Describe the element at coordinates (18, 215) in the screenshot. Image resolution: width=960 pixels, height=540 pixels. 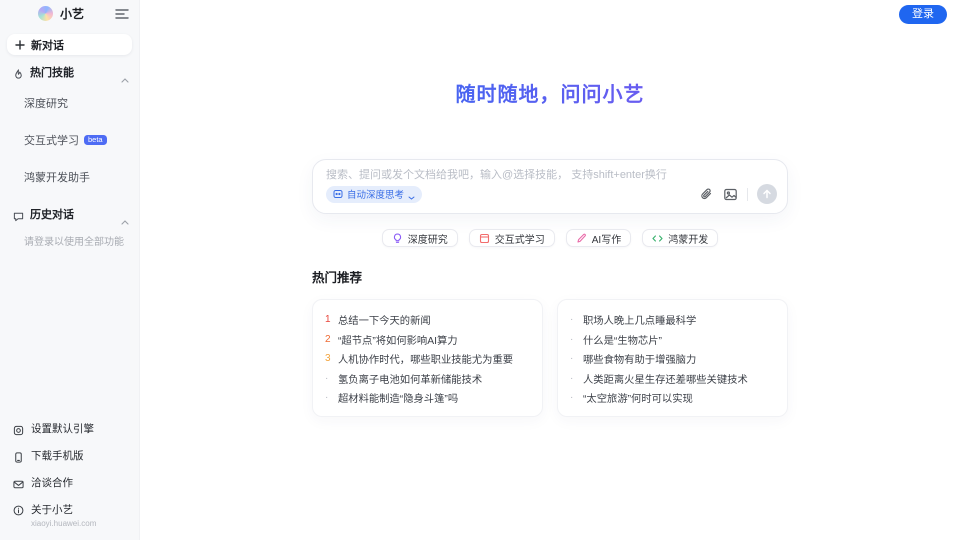
I see `chat-bubble-icon` at that location.